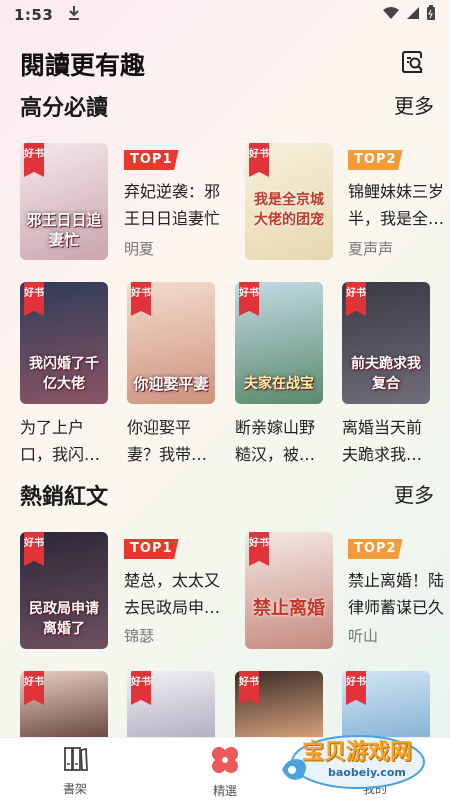  I want to click on featured-icon, so click(225, 763).